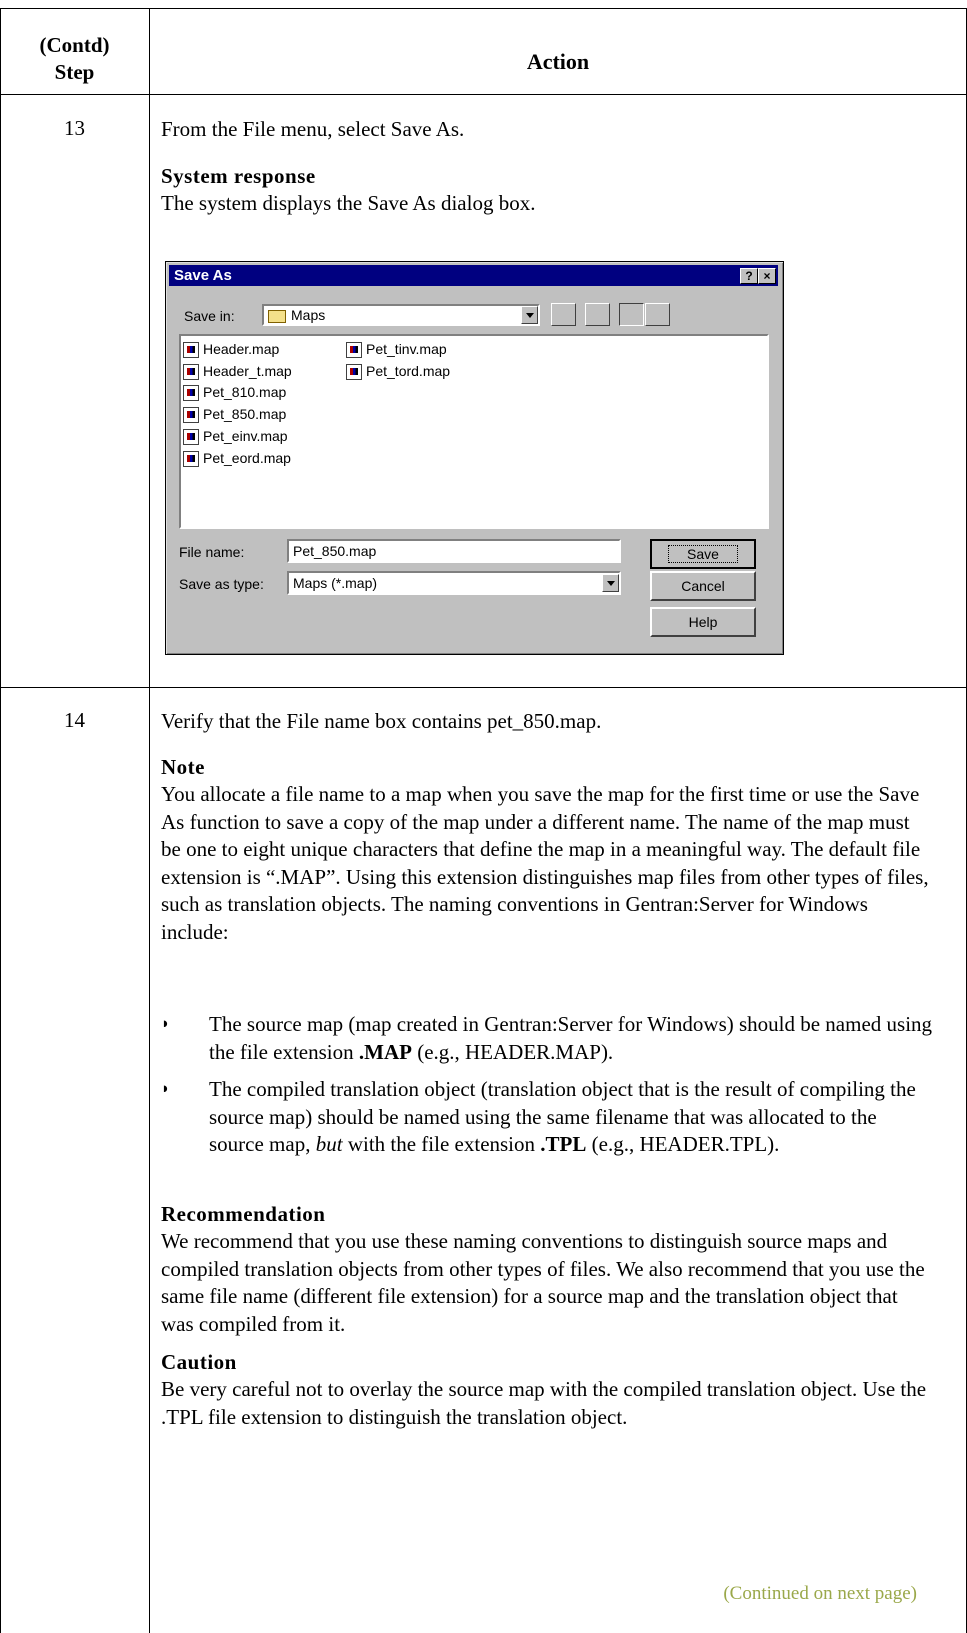 This screenshot has width=967, height=1633. Describe the element at coordinates (385, 1051) in the screenshot. I see `bullet1-ext: .MAP` at that location.